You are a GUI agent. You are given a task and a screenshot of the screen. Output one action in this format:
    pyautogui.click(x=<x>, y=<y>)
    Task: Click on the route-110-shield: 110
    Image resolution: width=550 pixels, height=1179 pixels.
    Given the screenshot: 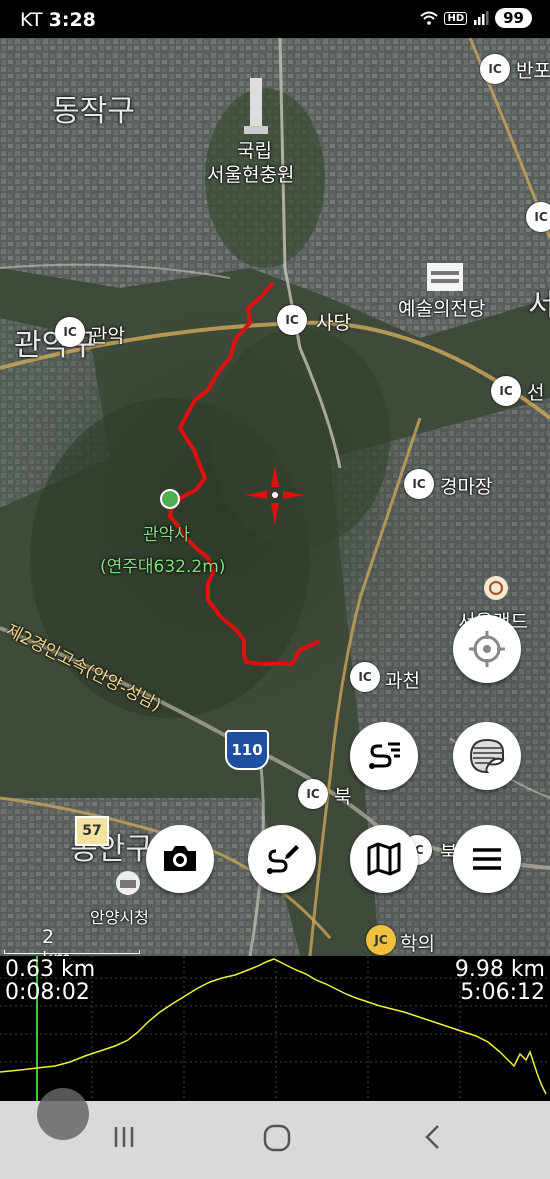 What is the action you would take?
    pyautogui.click(x=247, y=750)
    